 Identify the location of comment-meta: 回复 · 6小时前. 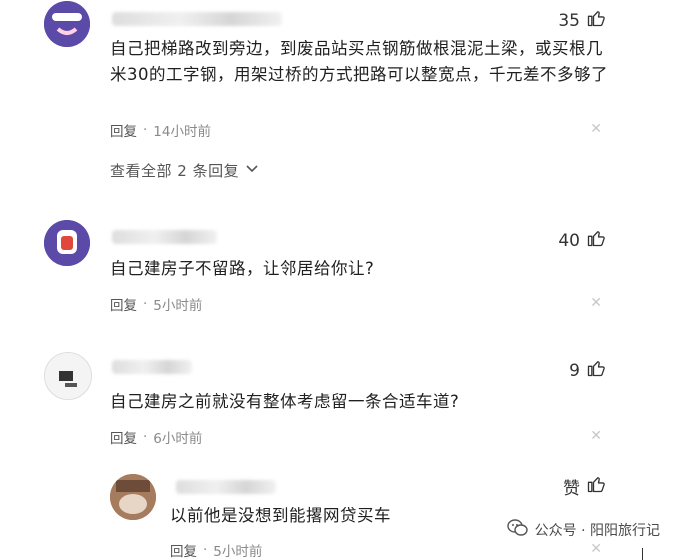
(156, 437).